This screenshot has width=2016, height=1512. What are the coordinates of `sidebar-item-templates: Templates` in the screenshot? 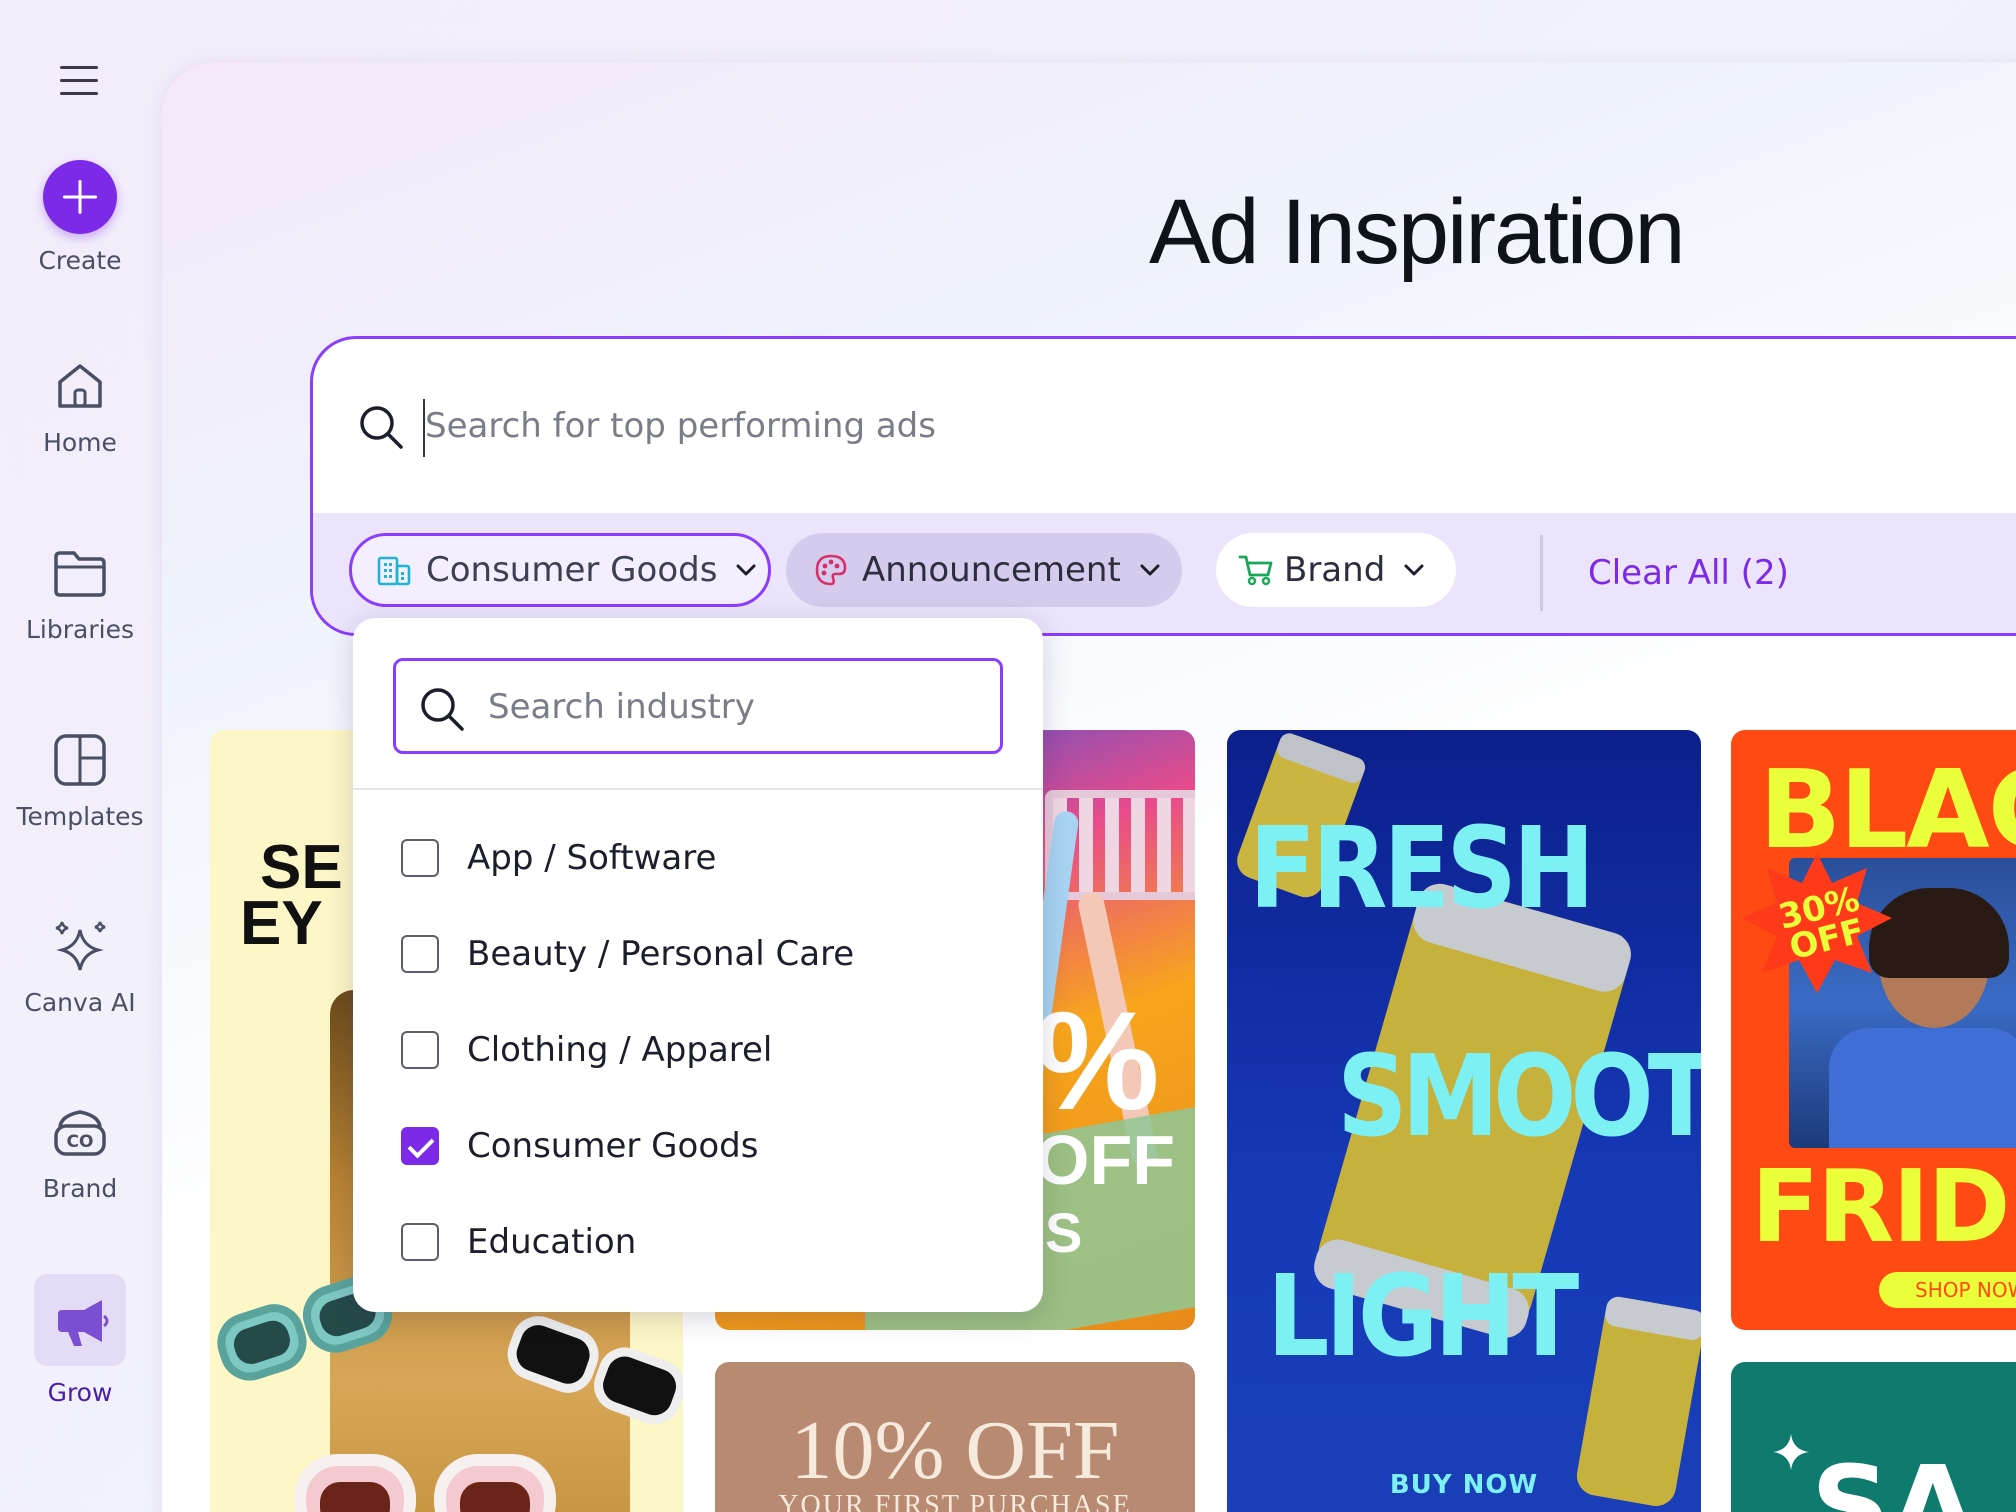 It's located at (80, 780).